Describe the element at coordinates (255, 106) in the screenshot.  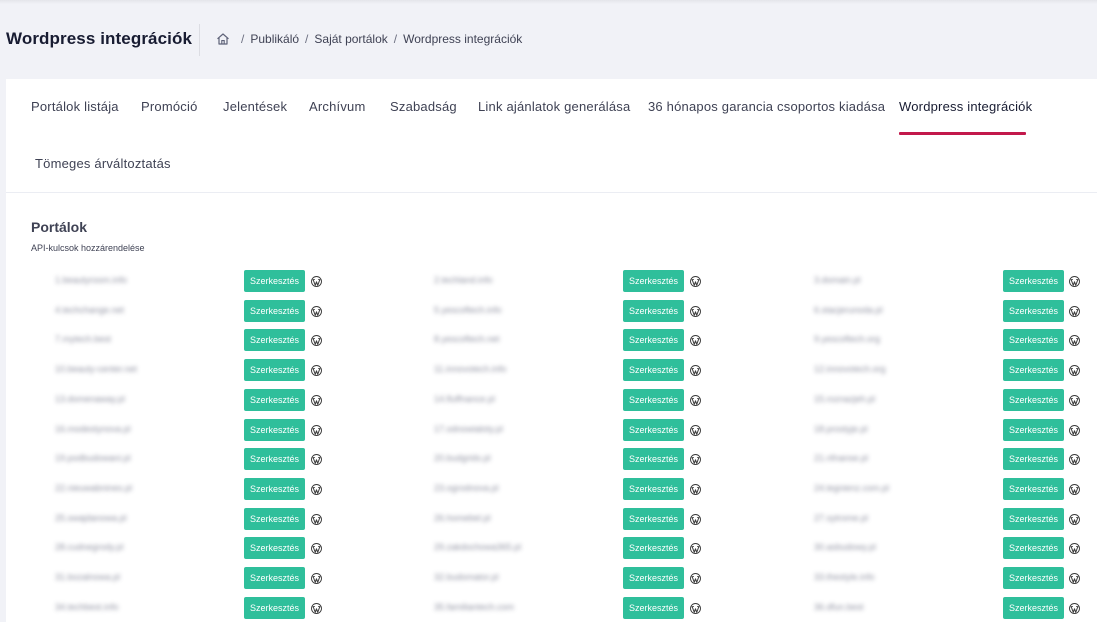
I see `tab-jelentesek: Jelentések` at that location.